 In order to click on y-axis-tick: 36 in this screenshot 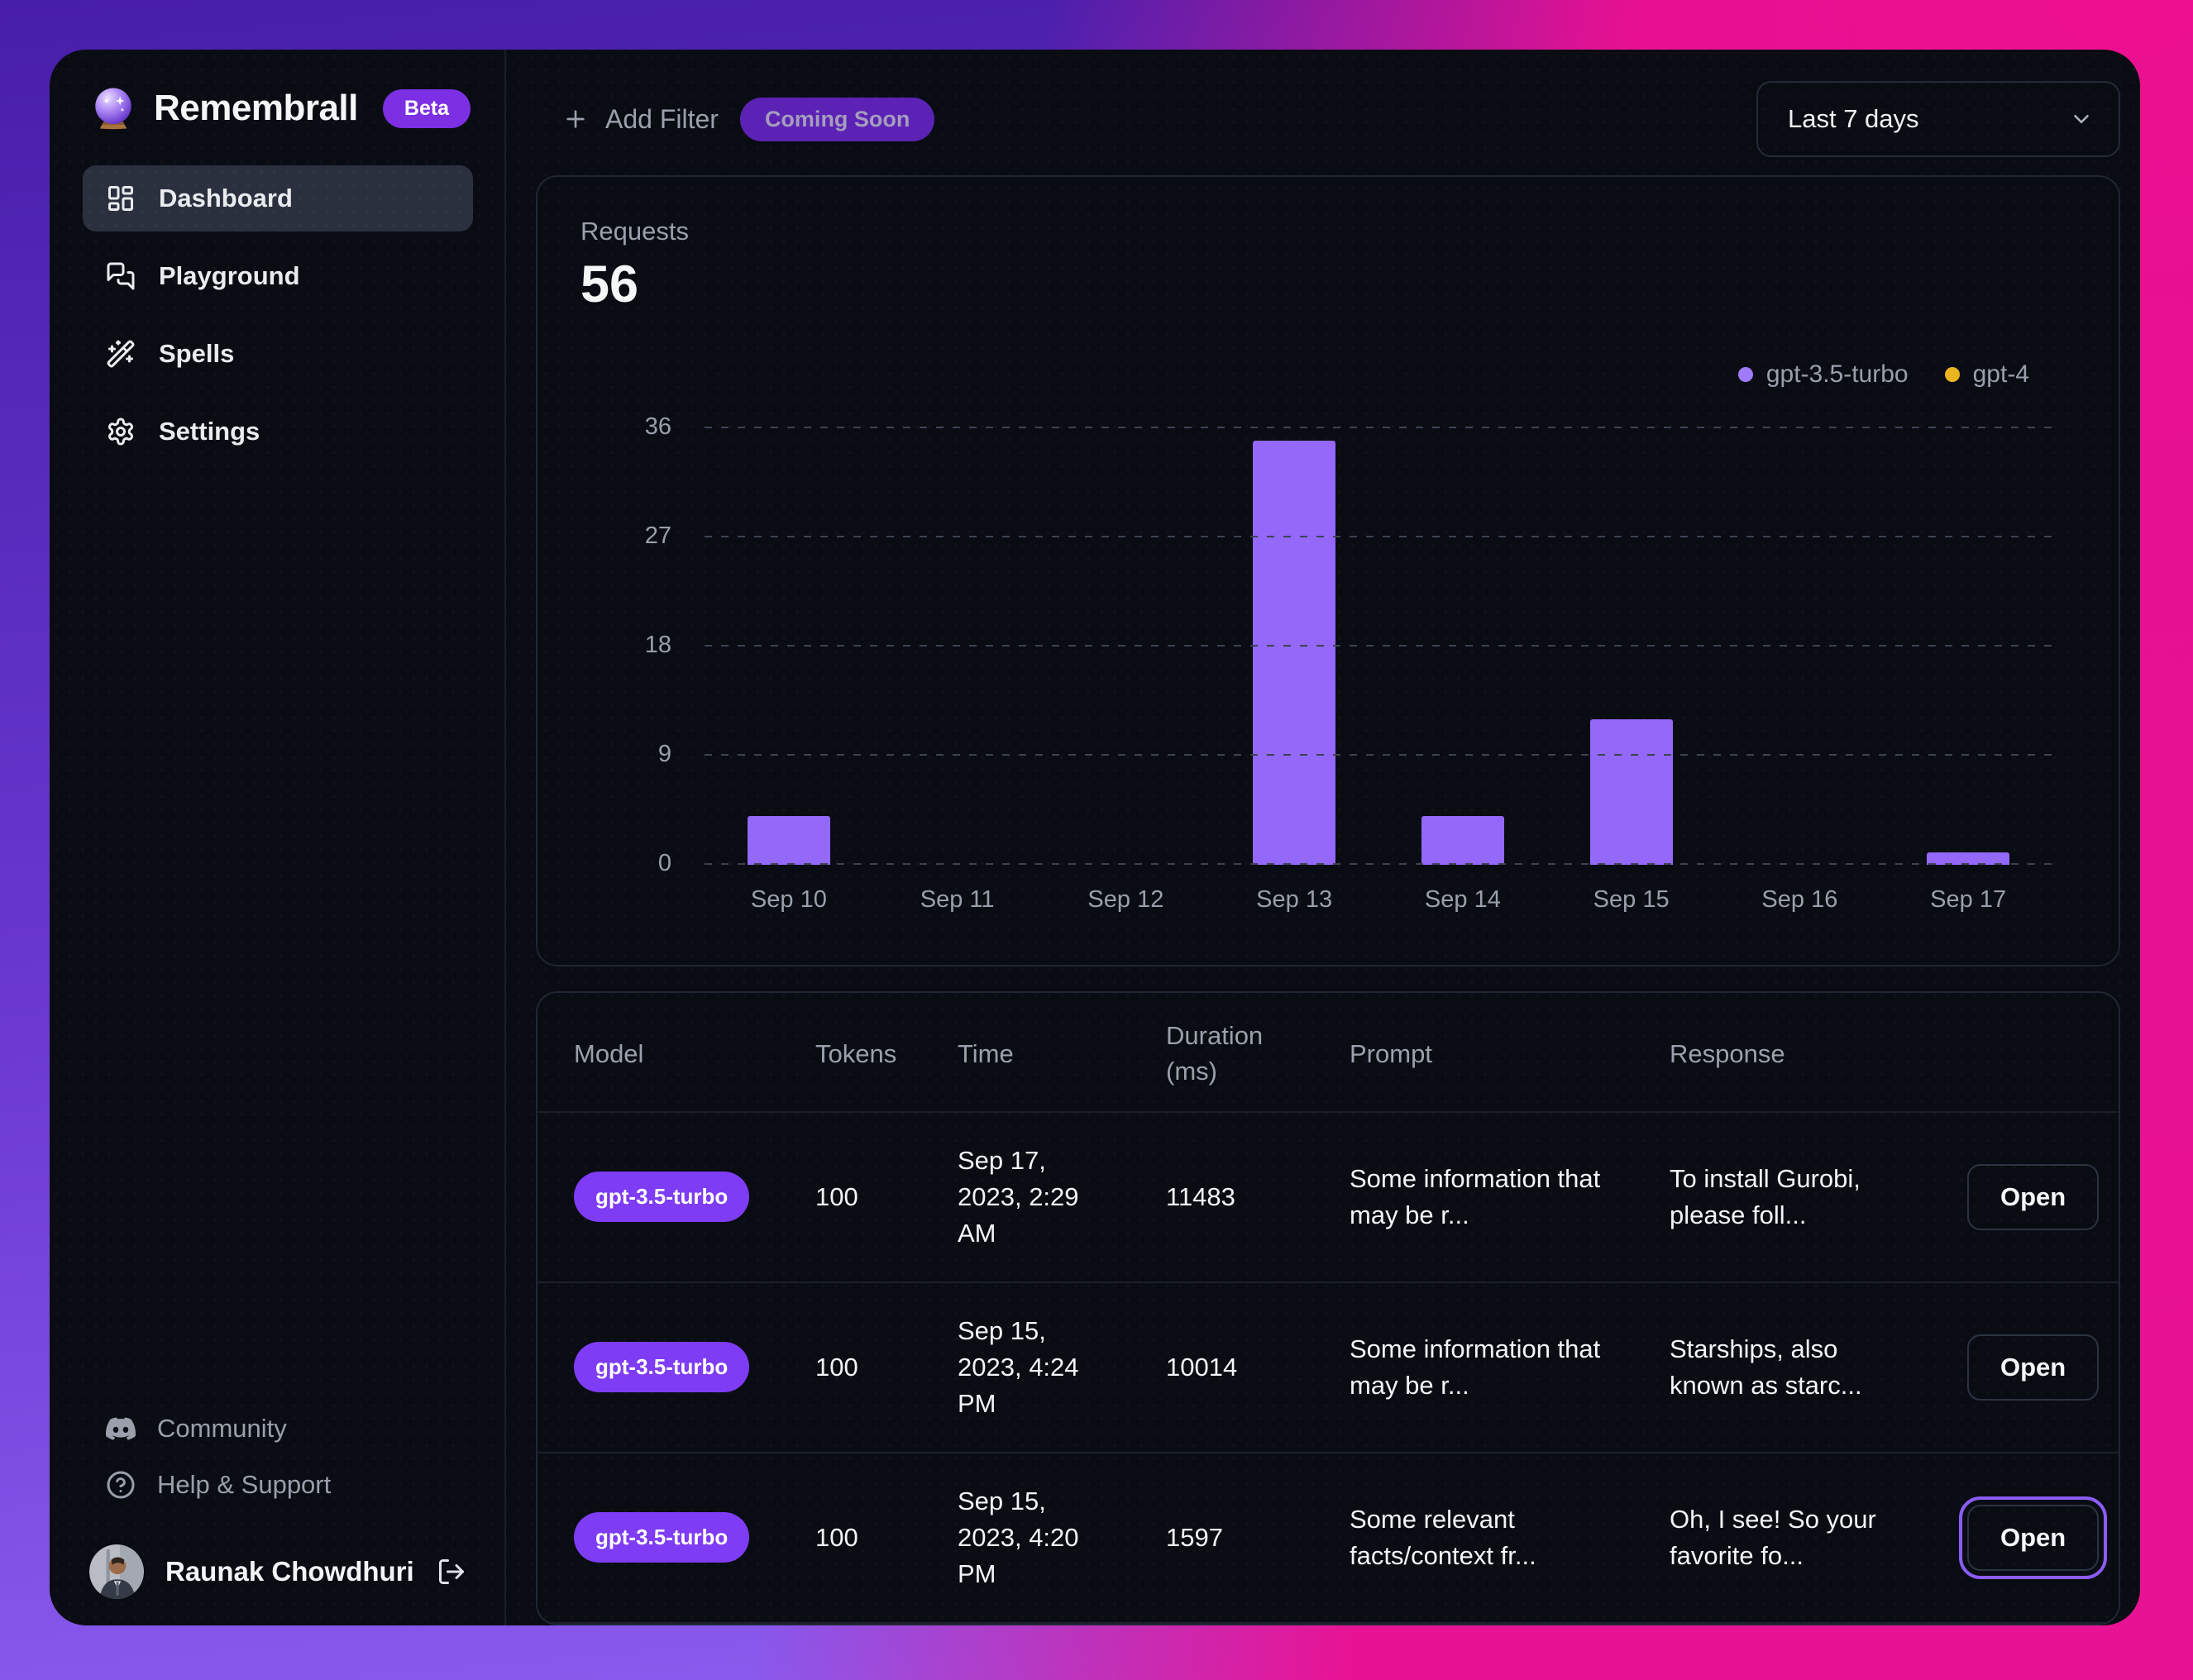, I will do `click(657, 426)`.